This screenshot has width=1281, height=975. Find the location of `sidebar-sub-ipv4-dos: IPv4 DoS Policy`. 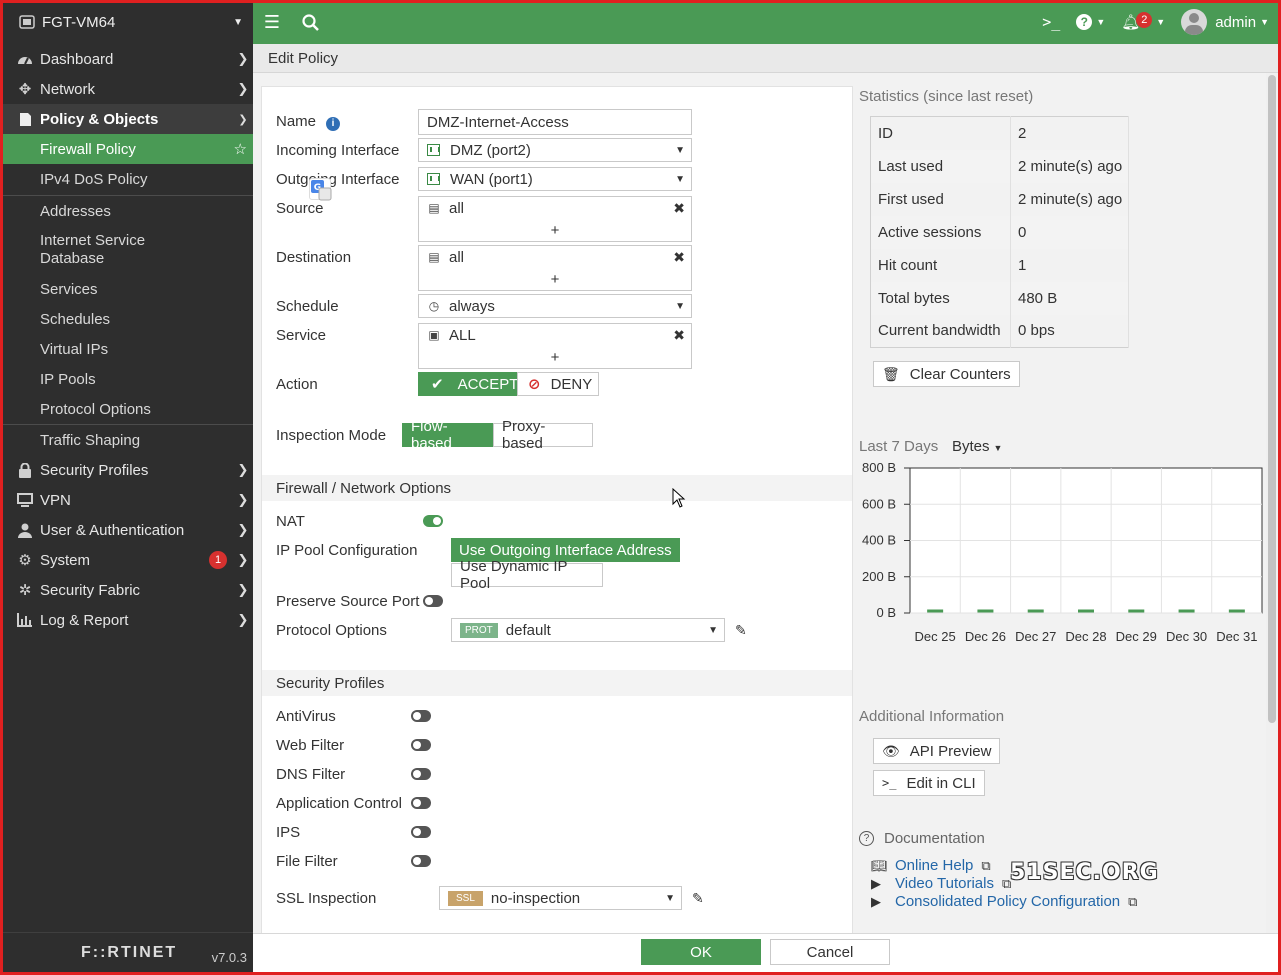

sidebar-sub-ipv4-dos: IPv4 DoS Policy is located at coordinates (128, 179).